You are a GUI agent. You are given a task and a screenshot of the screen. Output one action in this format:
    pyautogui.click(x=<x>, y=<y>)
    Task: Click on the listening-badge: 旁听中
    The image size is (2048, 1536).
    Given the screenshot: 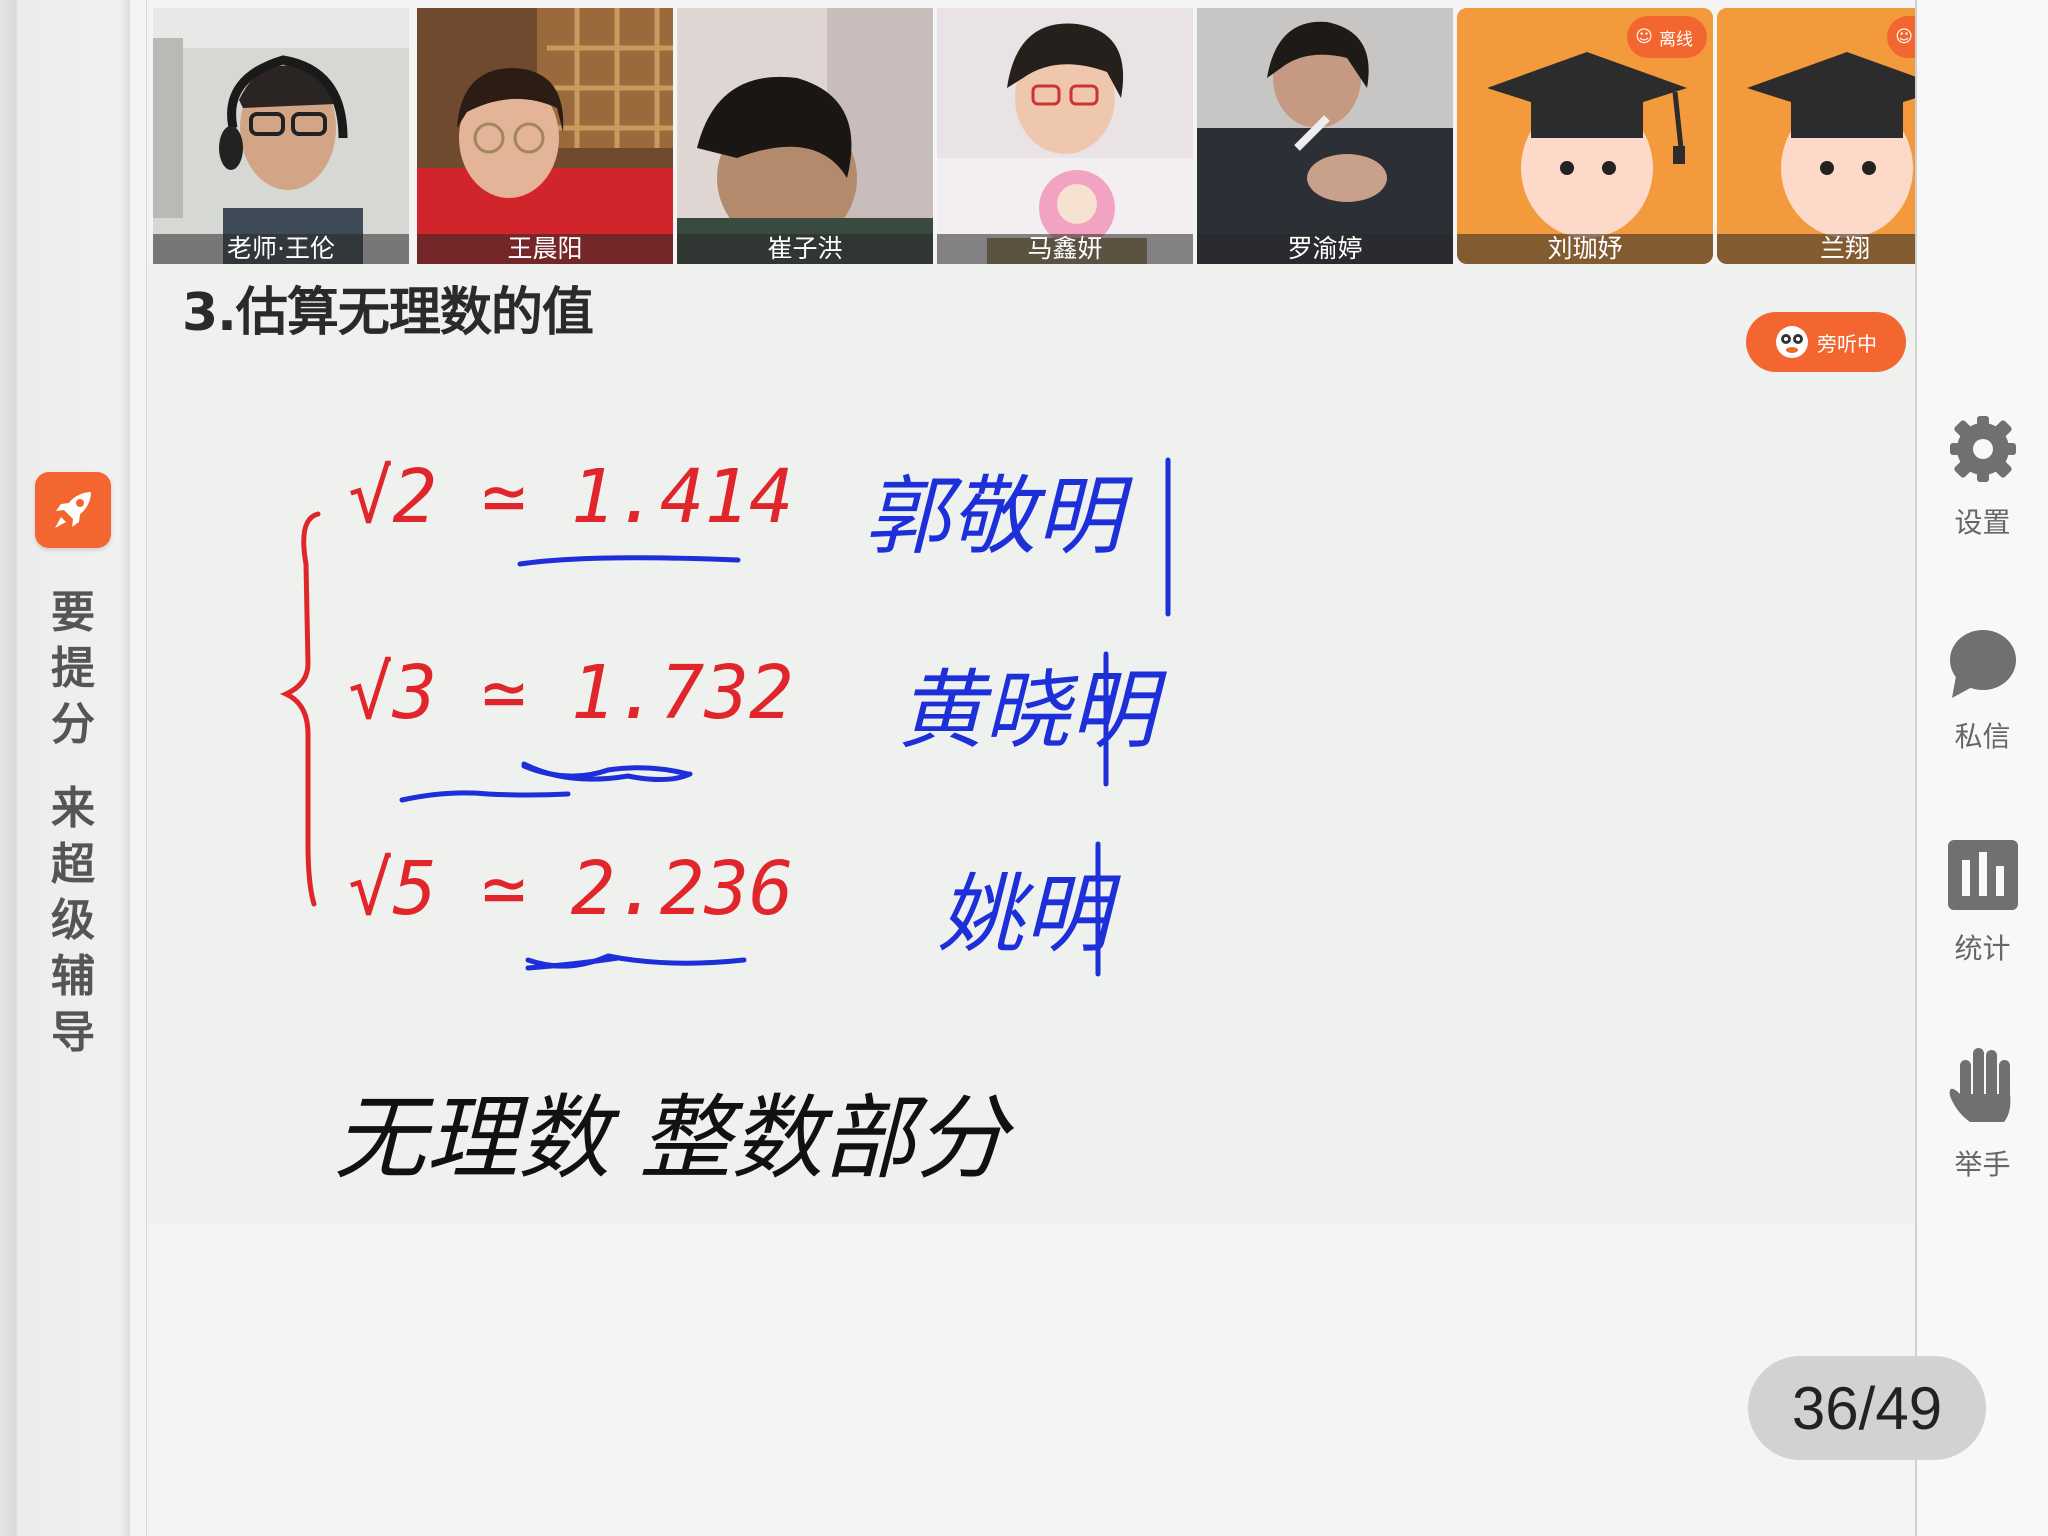 What is the action you would take?
    pyautogui.click(x=1826, y=342)
    